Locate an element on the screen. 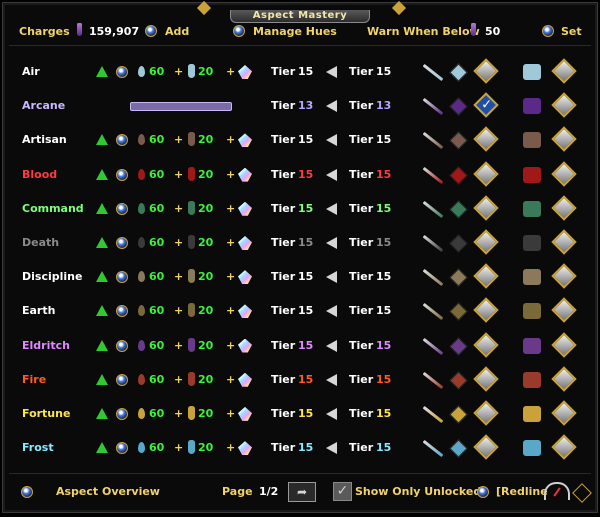 The image size is (600, 517). gauge-icon is located at coordinates (557, 491).